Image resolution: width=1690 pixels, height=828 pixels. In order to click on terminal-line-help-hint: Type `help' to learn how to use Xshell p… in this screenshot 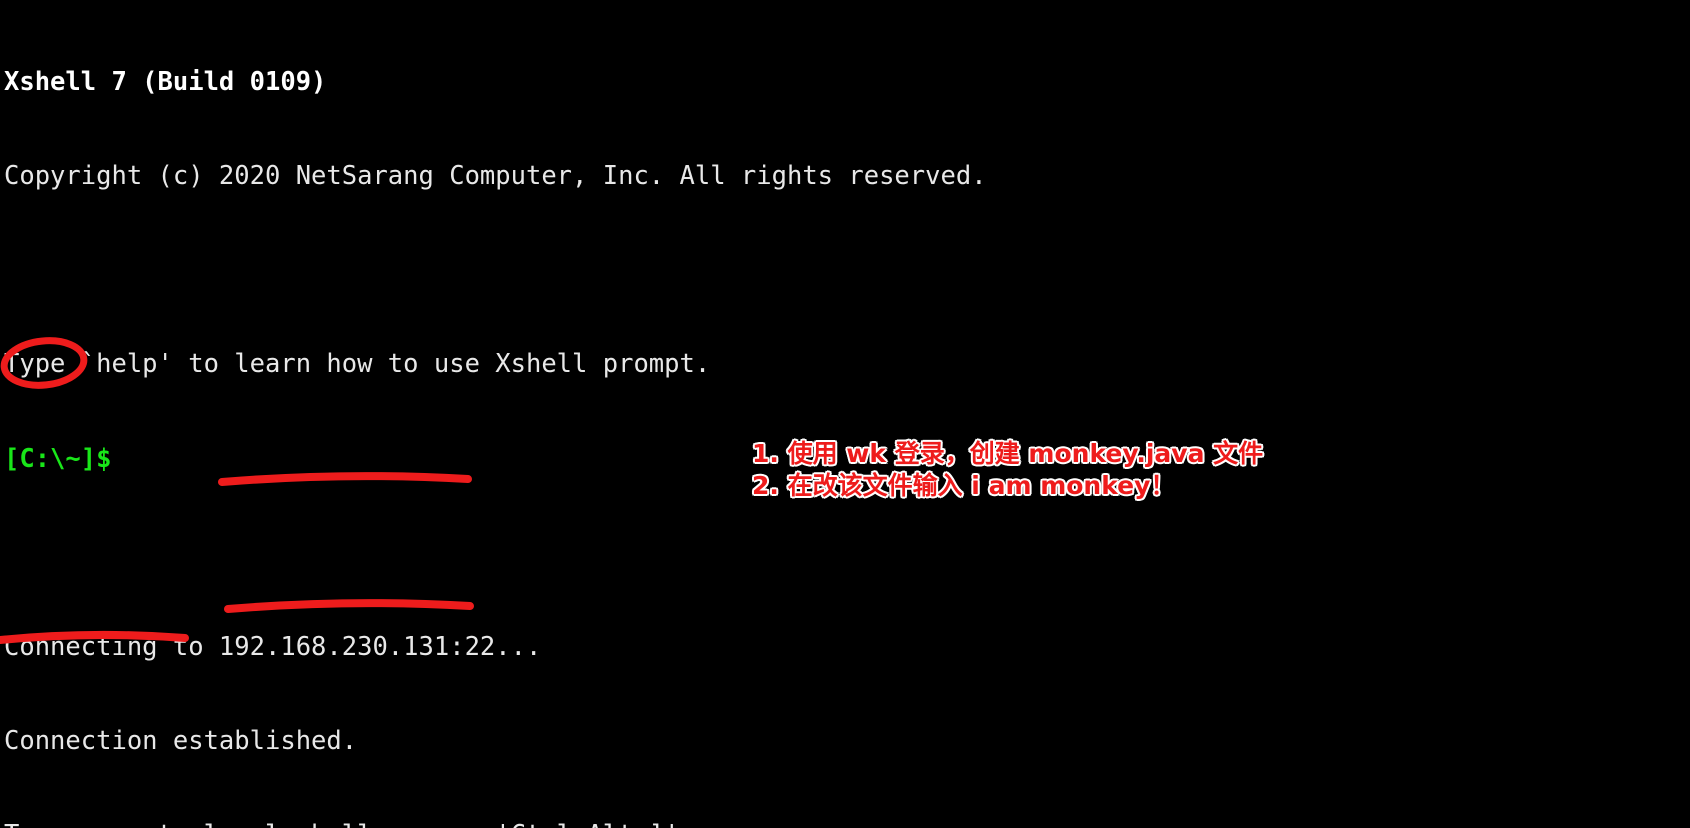, I will do `click(357, 364)`.